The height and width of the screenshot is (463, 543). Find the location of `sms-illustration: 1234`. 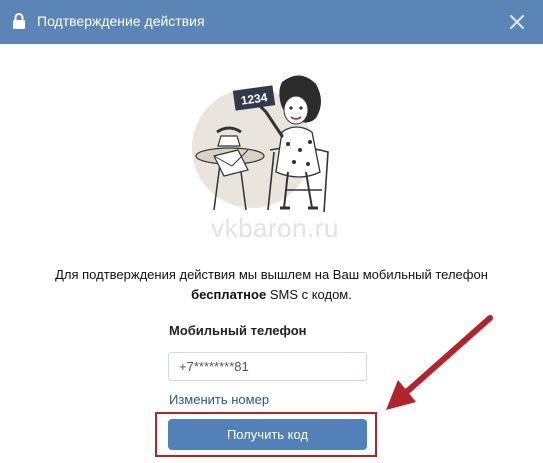

sms-illustration: 1234 is located at coordinates (260, 144).